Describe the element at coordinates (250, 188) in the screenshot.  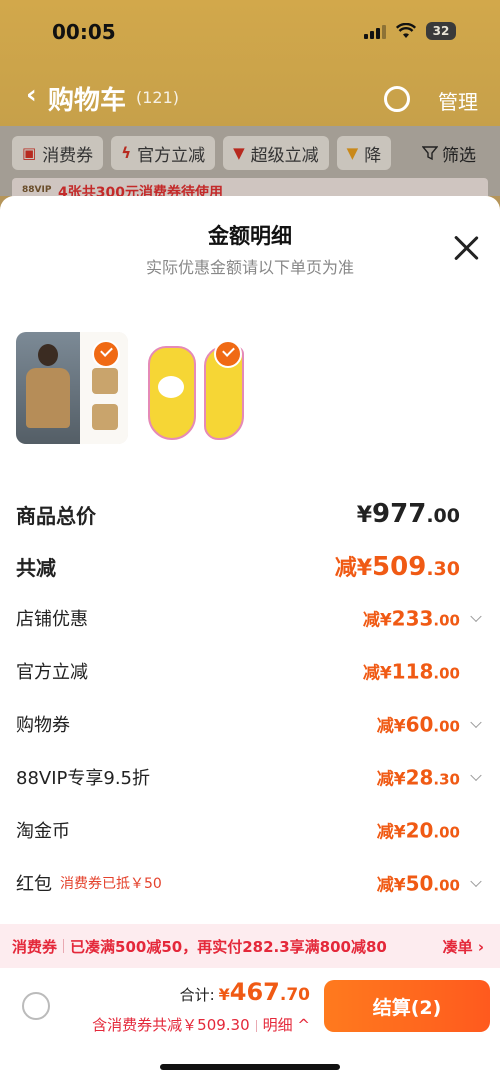
I see `coupon-banner: 88VIP 4张共300元消费券待使用` at that location.